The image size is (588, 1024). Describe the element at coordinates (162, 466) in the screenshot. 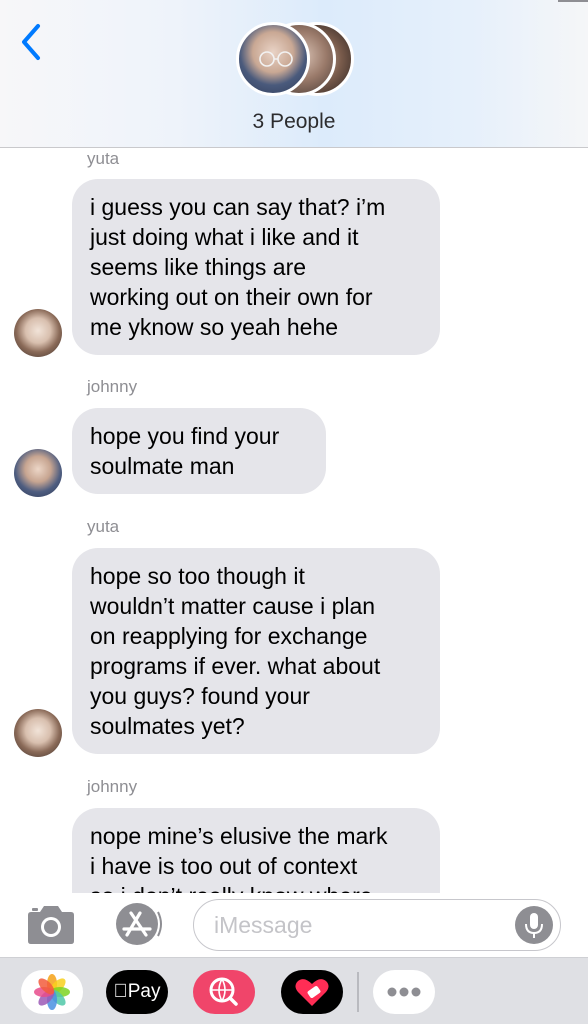

I see `message-line: soulmate man` at that location.